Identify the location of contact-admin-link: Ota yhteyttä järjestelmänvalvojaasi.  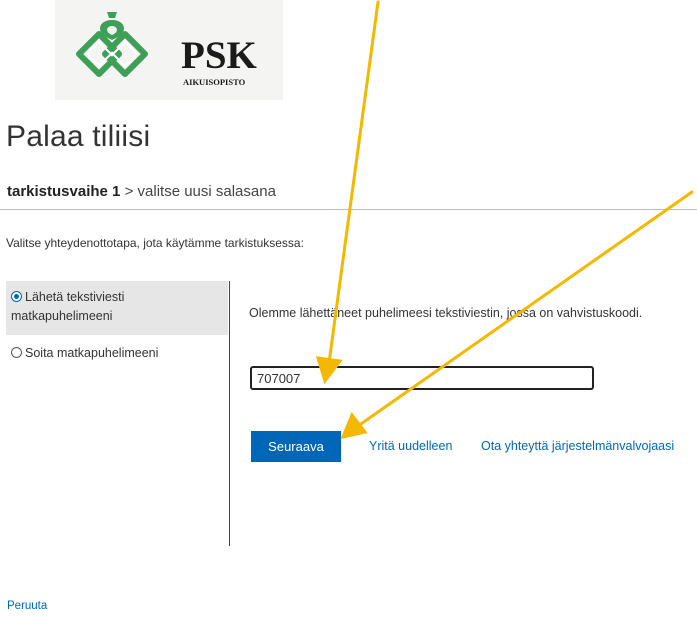
(577, 446).